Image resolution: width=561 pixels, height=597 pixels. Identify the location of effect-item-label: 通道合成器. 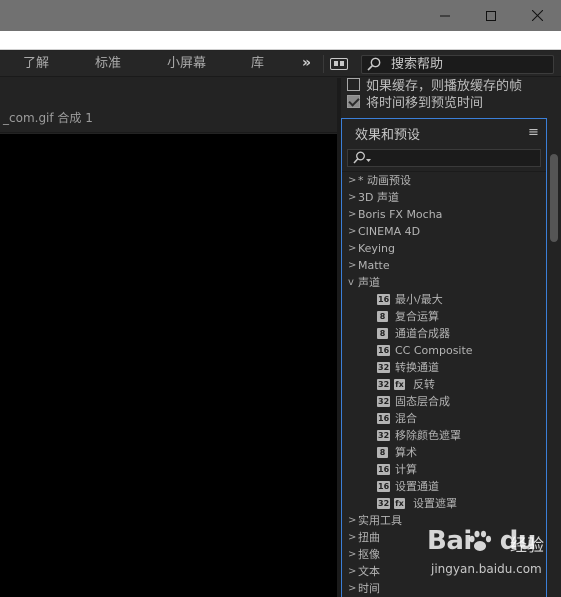
(422, 333).